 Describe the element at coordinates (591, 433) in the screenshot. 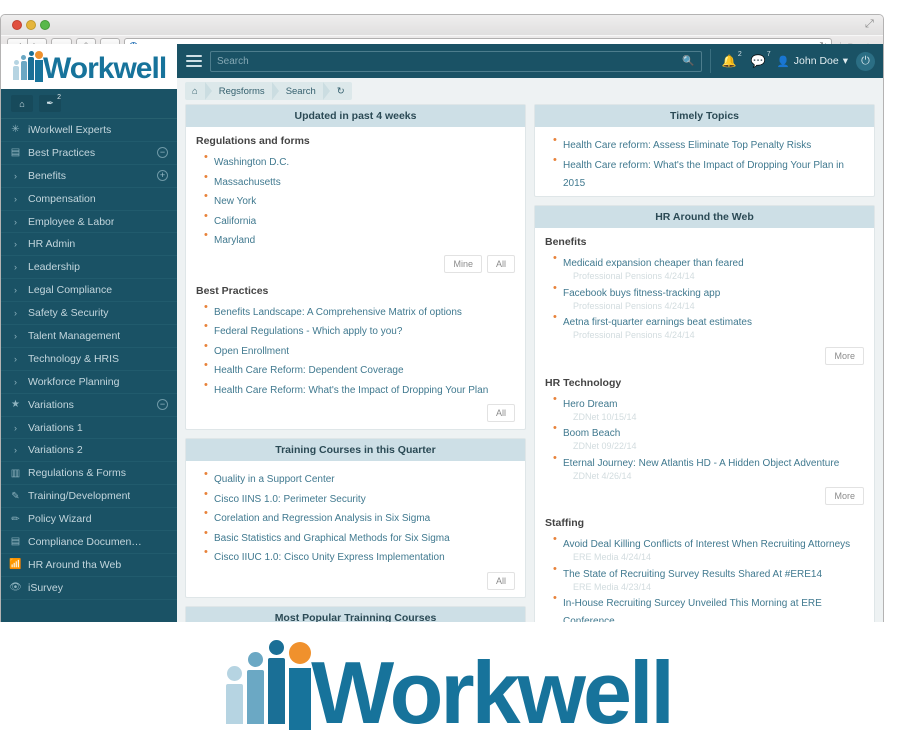

I see `content-link: Boom Beach` at that location.